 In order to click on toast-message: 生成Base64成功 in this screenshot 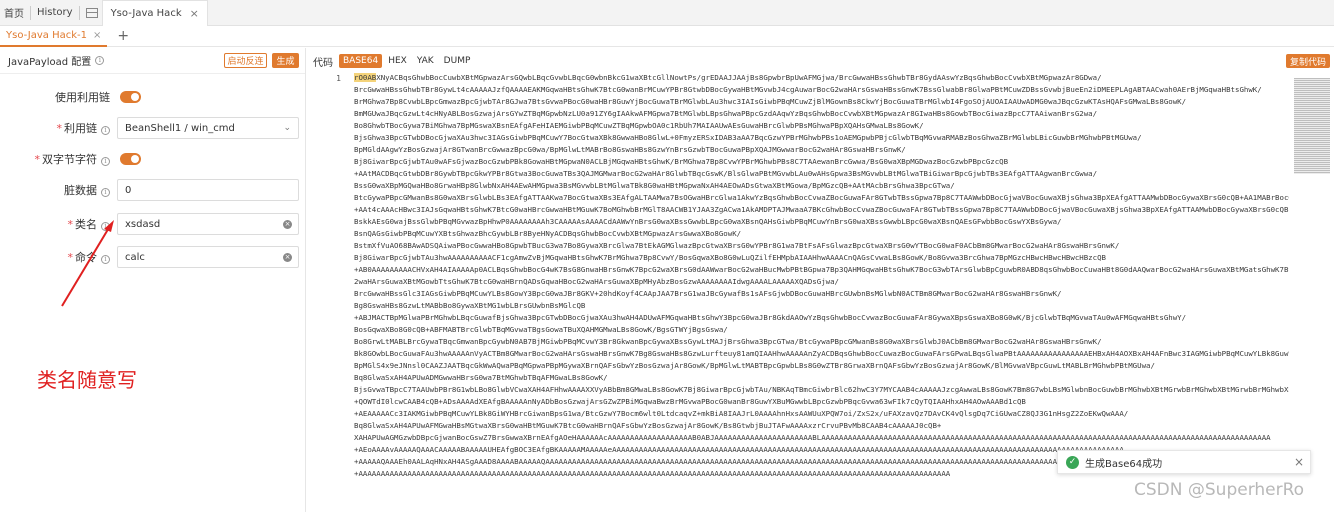, I will do `click(1124, 464)`.